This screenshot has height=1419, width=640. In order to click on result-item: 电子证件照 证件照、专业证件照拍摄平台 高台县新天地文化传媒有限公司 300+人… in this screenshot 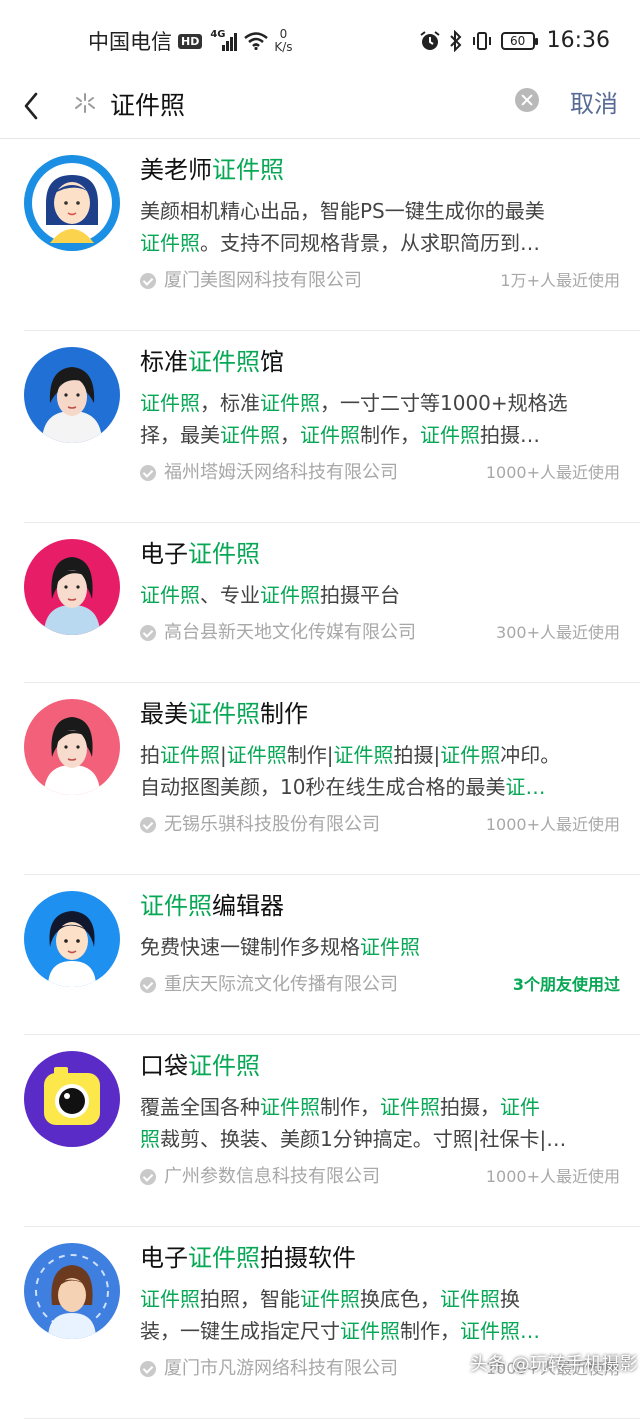, I will do `click(320, 603)`.